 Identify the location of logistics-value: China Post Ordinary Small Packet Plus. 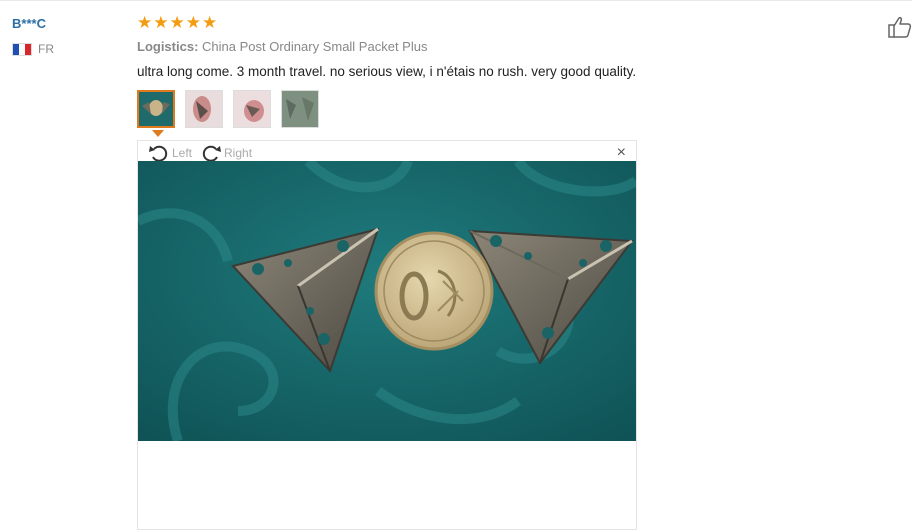
(315, 46).